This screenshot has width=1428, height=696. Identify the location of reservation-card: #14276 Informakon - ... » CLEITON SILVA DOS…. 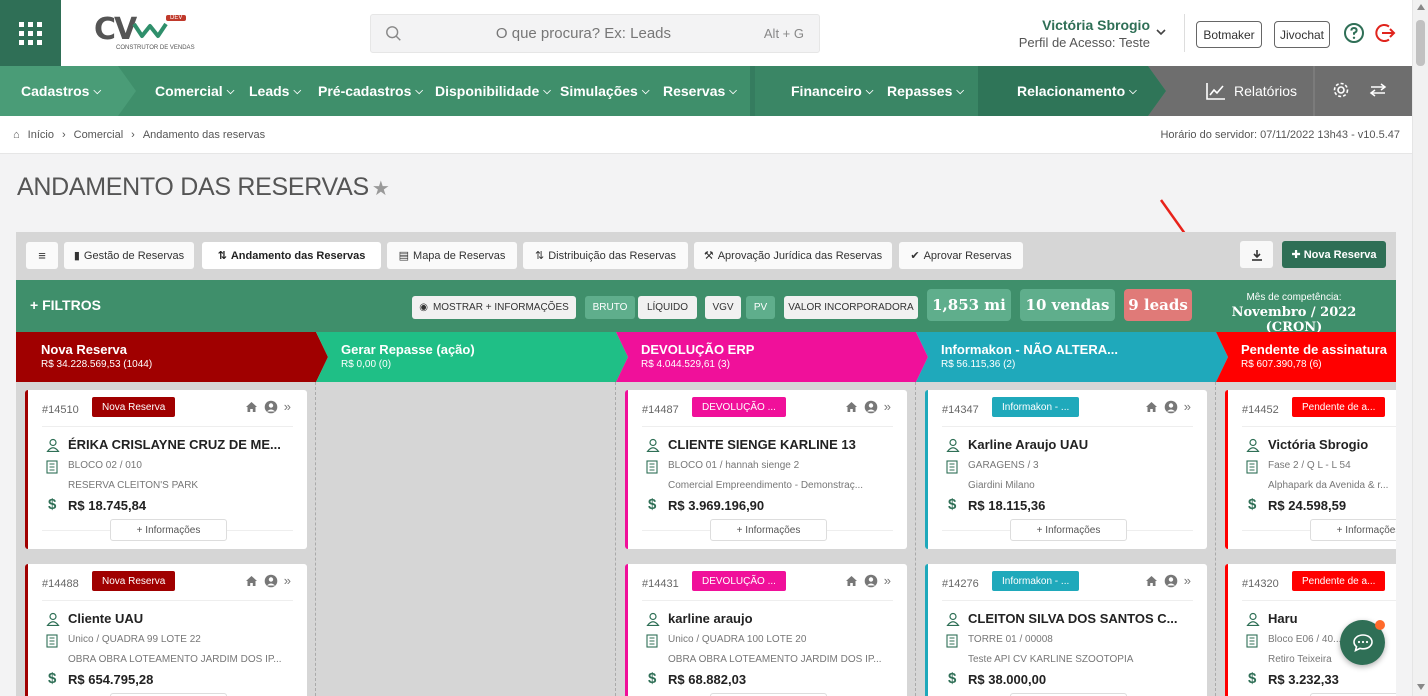
(1066, 630).